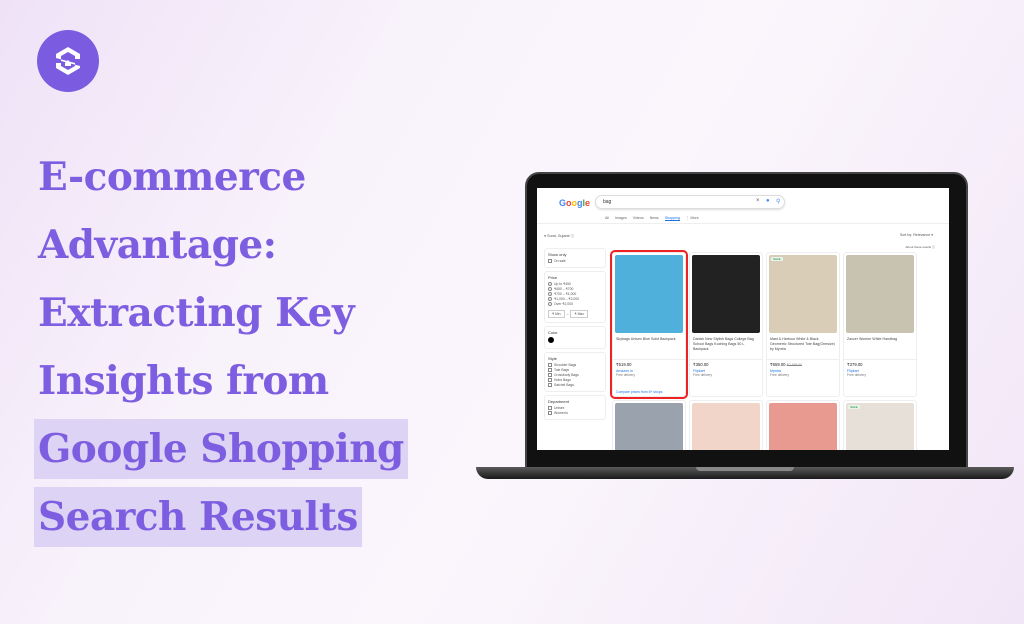 This screenshot has width=1024, height=624. Describe the element at coordinates (575, 289) in the screenshot. I see `filter-option: ₹450 – ₹700` at that location.